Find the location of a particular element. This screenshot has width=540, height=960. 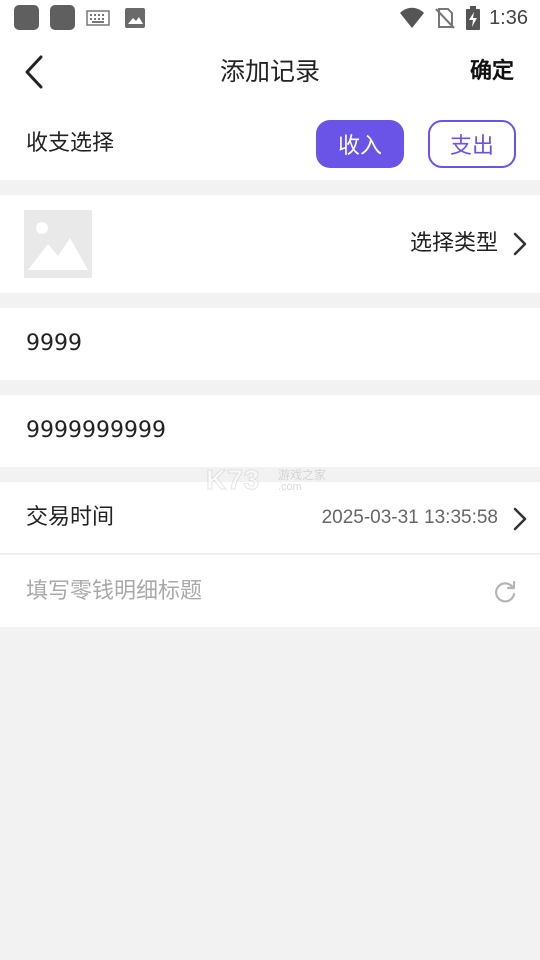

title-input is located at coordinates (246, 591).